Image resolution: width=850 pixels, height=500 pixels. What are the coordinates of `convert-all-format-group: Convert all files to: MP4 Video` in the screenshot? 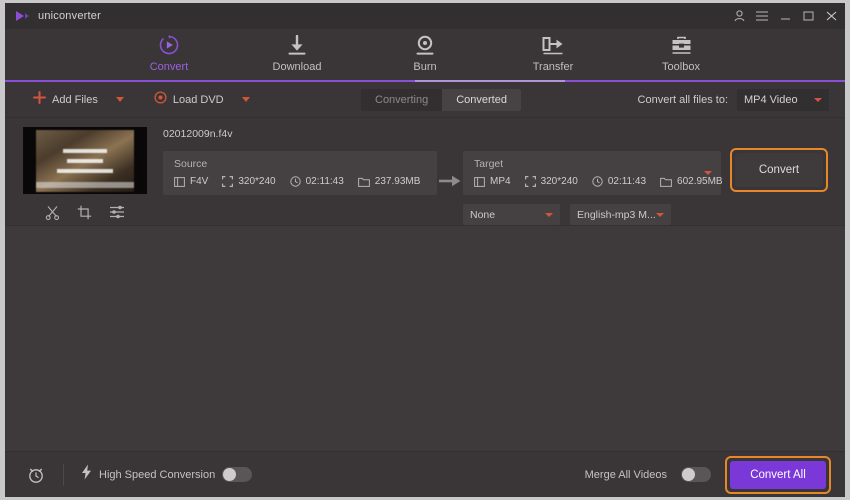 It's located at (733, 100).